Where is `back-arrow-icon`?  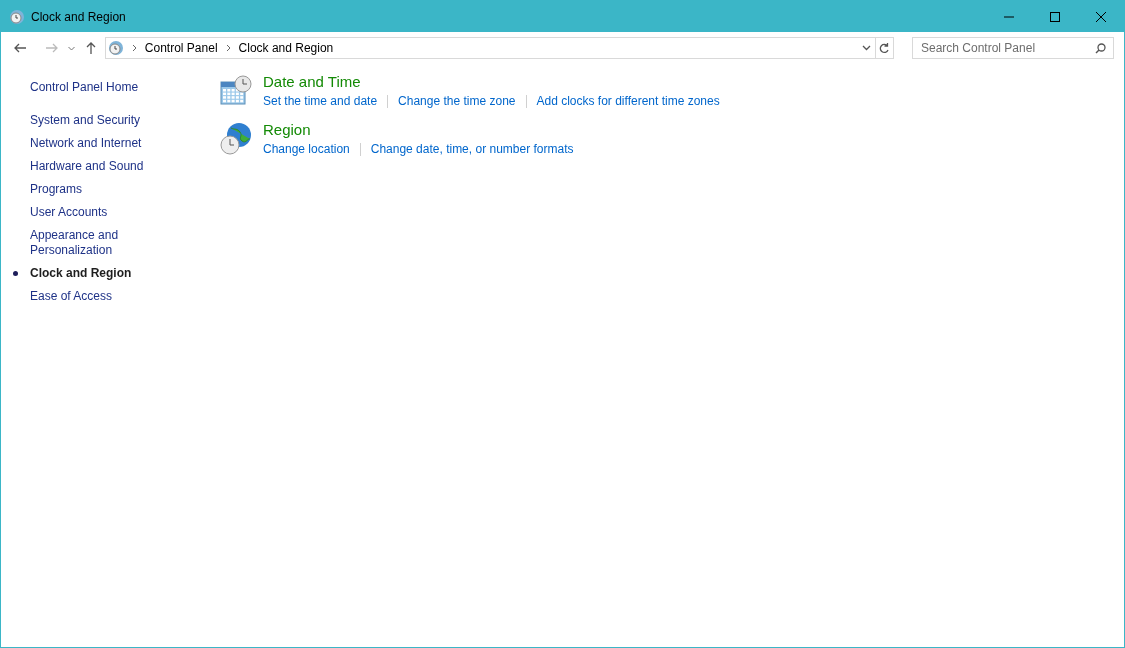
back-arrow-icon is located at coordinates (19, 48).